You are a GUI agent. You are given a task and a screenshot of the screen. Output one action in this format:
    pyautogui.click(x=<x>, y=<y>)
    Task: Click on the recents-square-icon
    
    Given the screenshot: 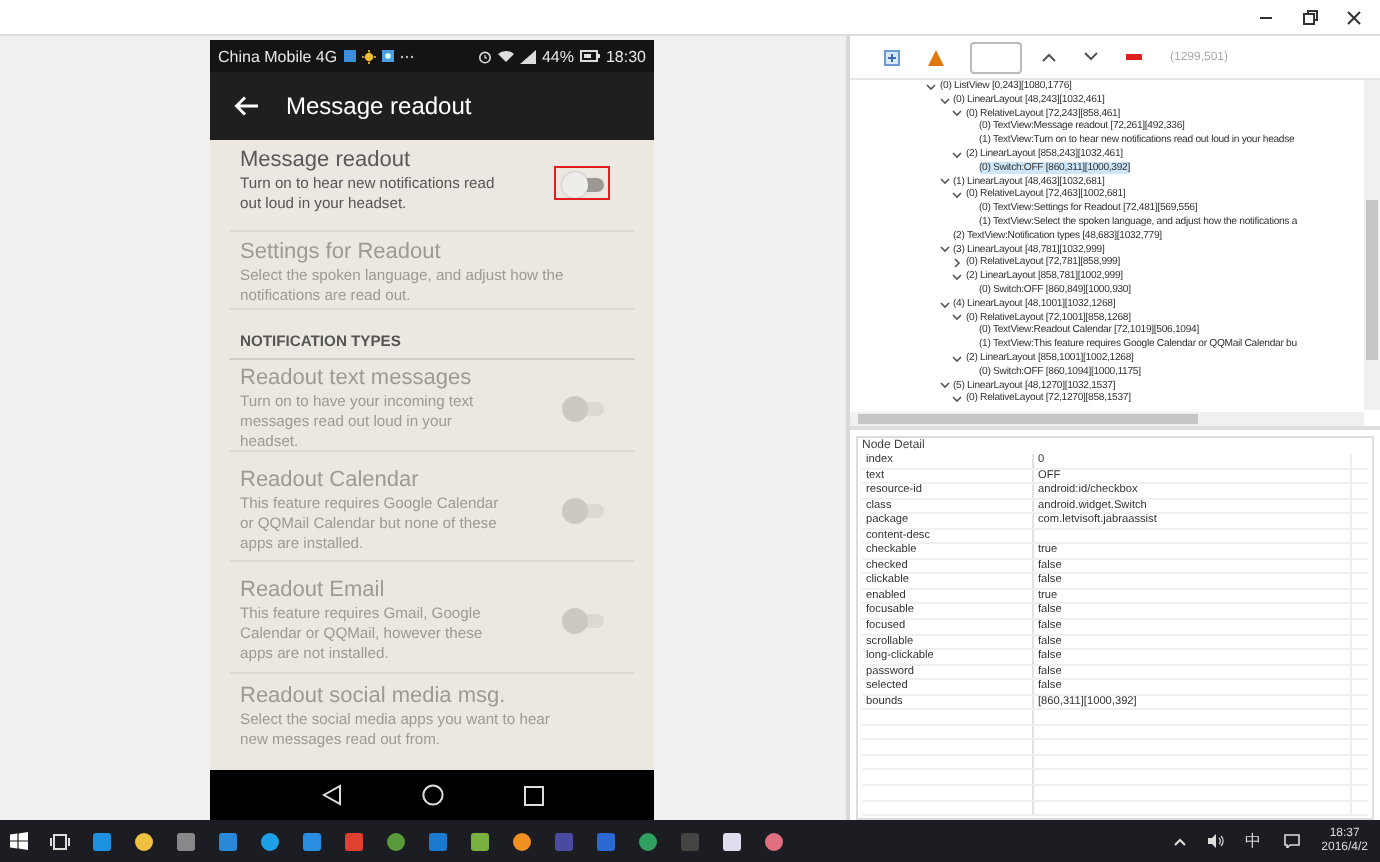 What is the action you would take?
    pyautogui.click(x=533, y=795)
    